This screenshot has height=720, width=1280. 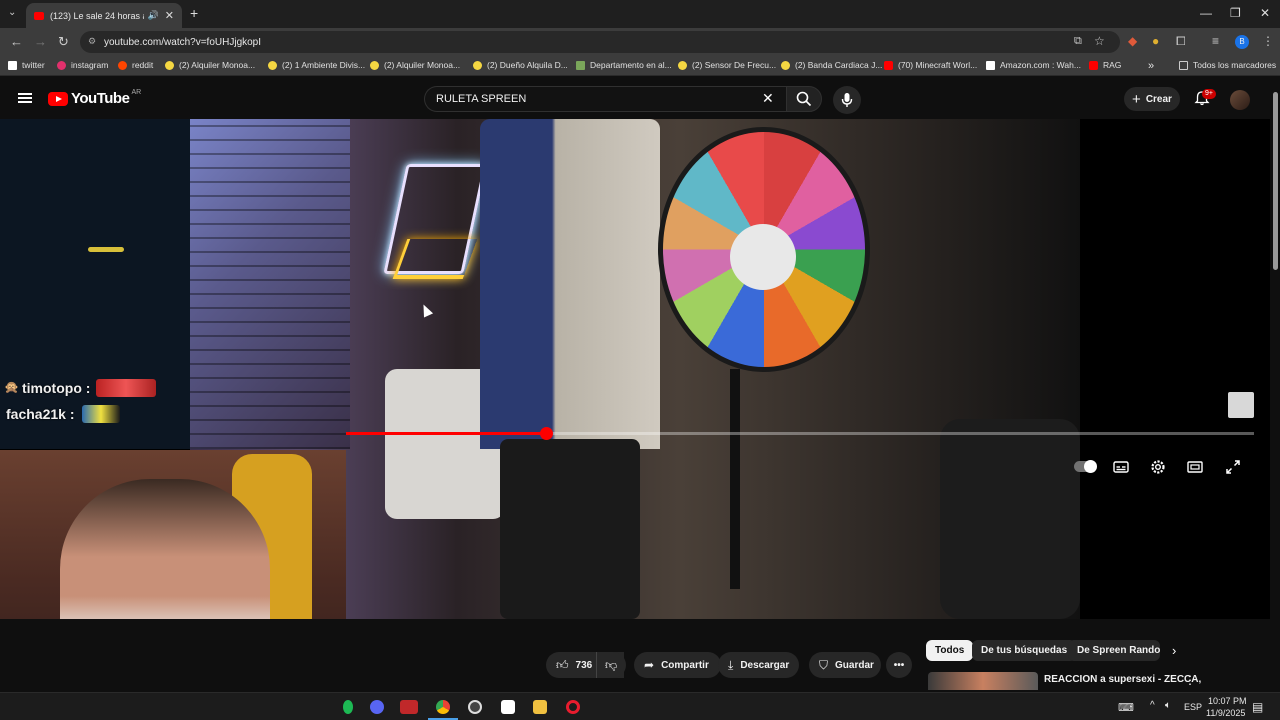 What do you see at coordinates (1155, 41) in the screenshot?
I see `extension-color-icon: ●` at bounding box center [1155, 41].